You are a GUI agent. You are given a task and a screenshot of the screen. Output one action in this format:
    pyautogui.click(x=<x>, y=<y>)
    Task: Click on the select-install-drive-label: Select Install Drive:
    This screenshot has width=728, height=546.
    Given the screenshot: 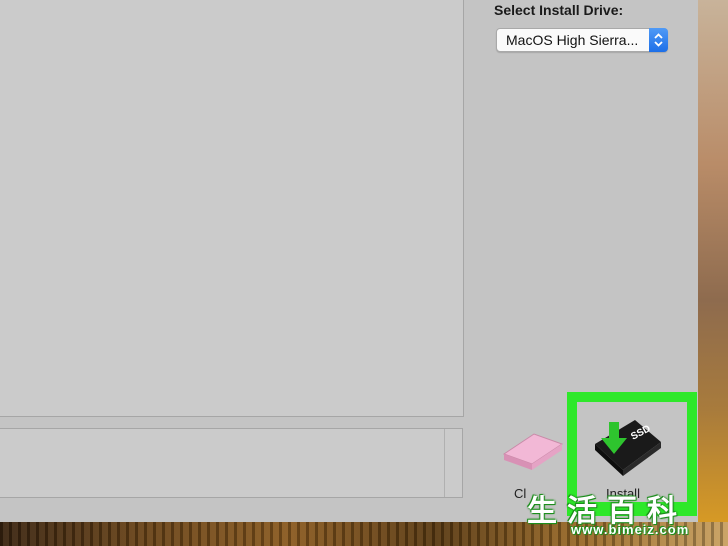 What is the action you would take?
    pyautogui.click(x=559, y=10)
    